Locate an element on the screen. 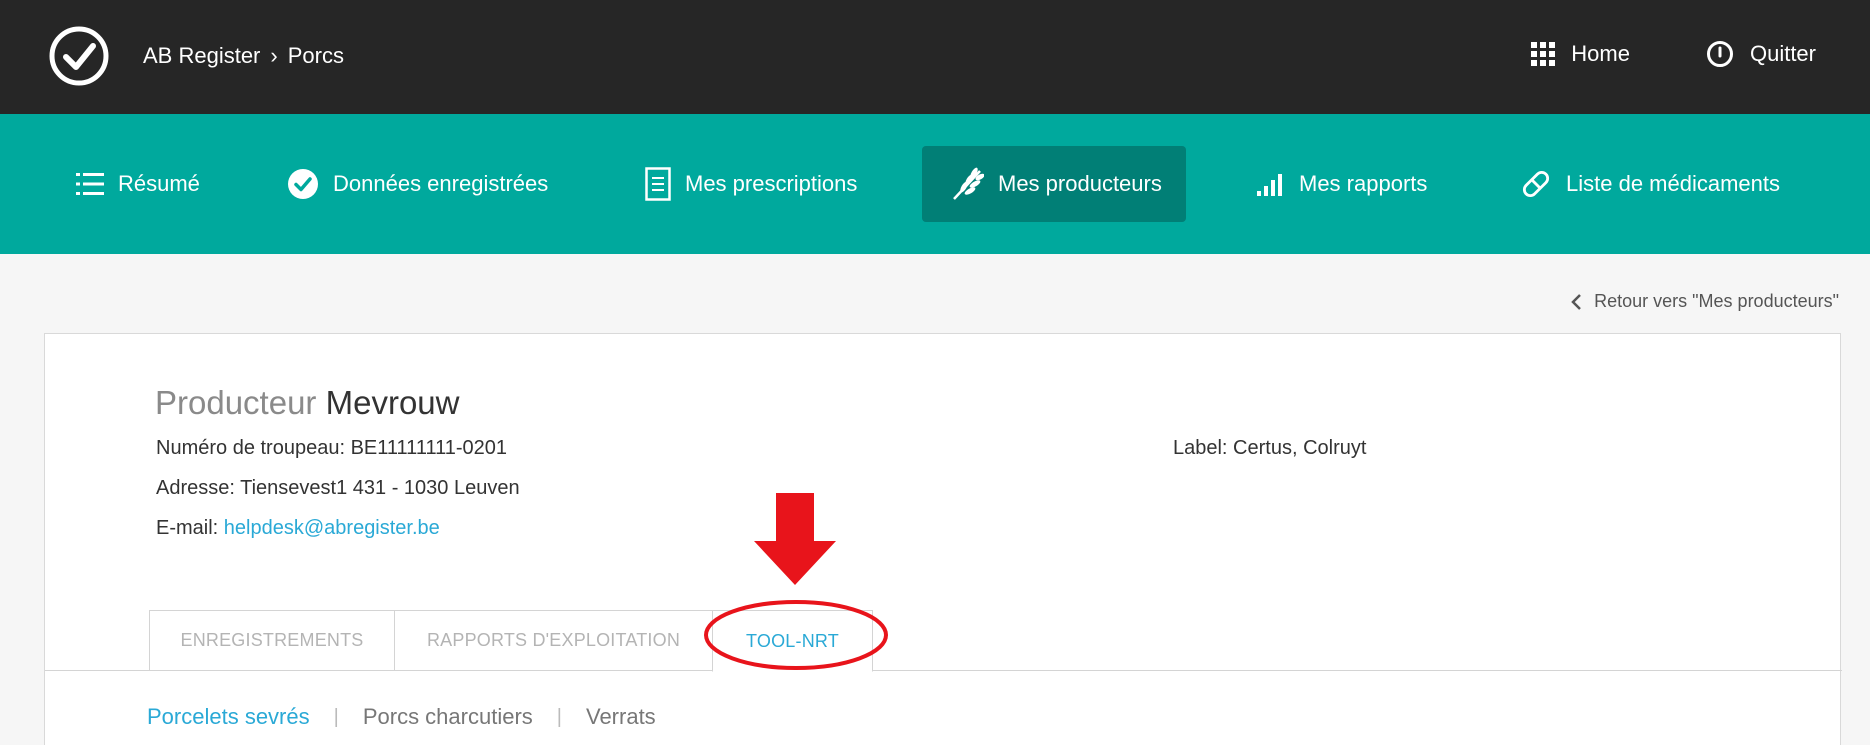  address-line: Adresse: Tiensevest1 431 - 1030 Leuven is located at coordinates (338, 488).